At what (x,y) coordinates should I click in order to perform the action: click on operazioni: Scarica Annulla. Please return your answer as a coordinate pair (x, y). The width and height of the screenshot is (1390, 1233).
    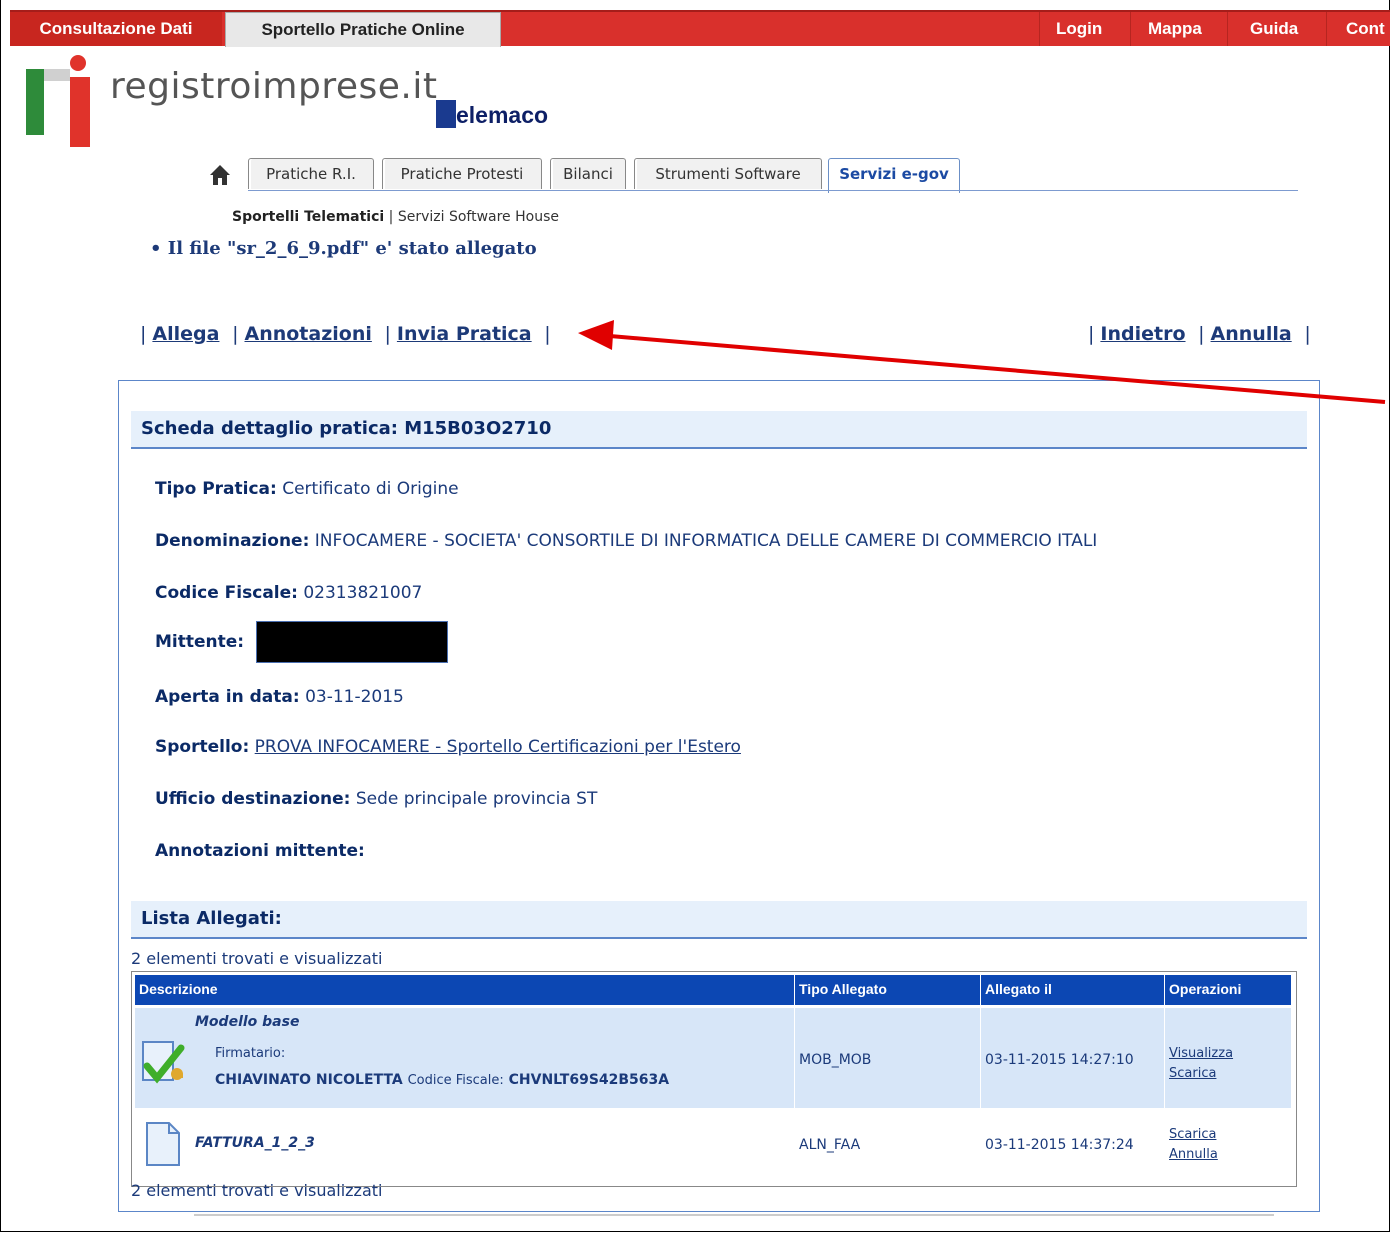
    Looking at the image, I should click on (1193, 1145).